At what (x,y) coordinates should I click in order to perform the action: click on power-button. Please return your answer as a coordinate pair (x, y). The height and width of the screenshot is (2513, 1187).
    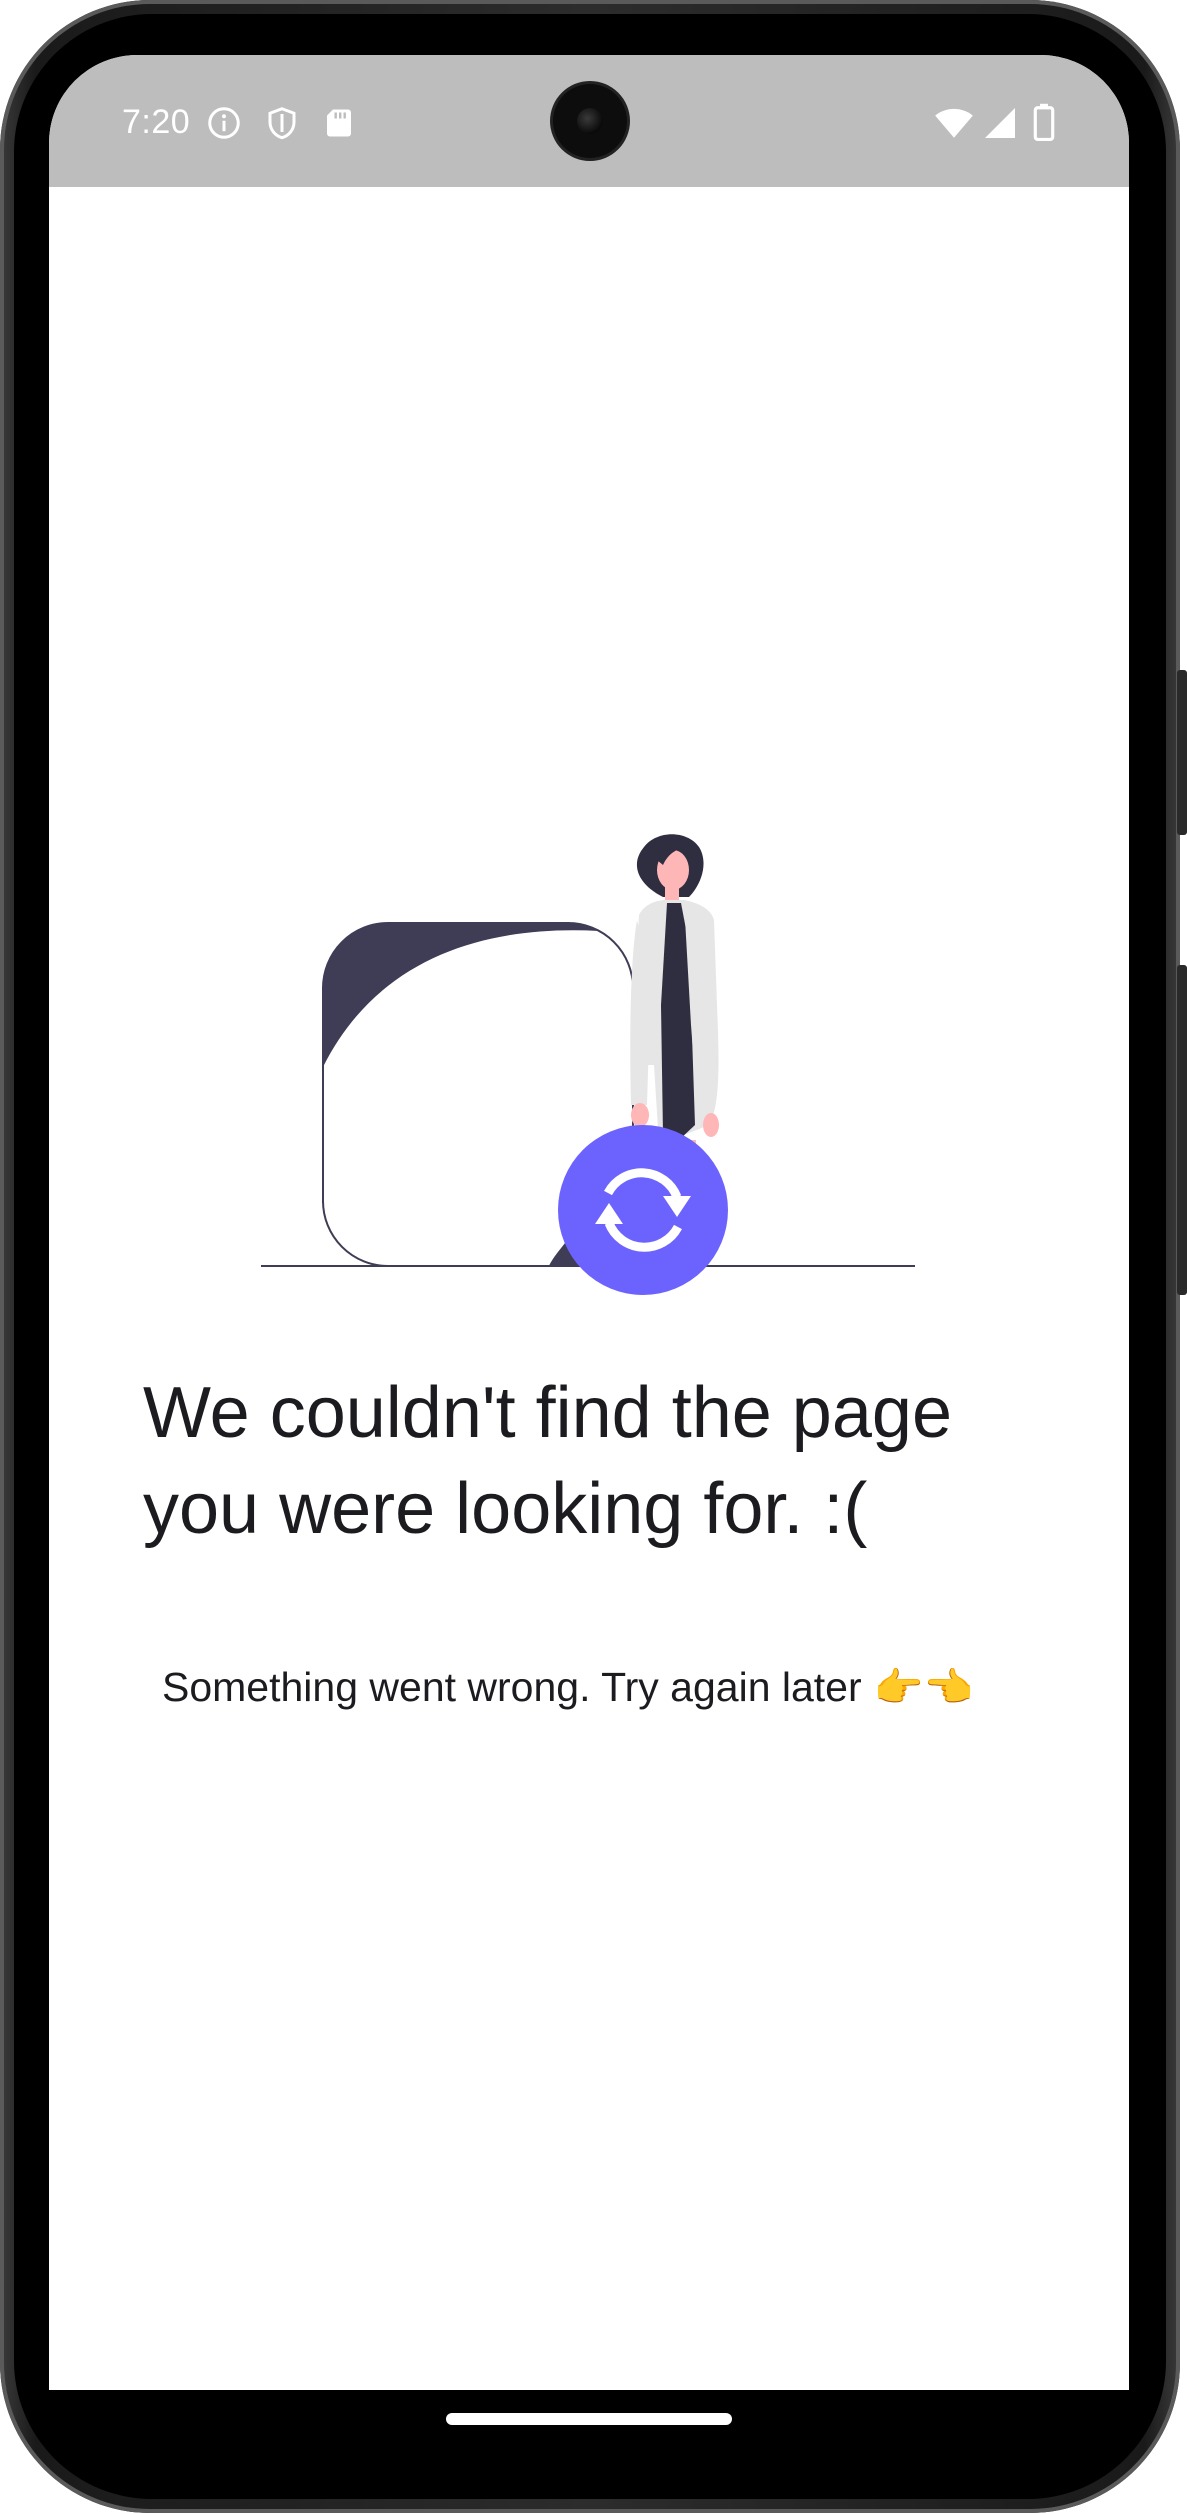
    Looking at the image, I should click on (1182, 752).